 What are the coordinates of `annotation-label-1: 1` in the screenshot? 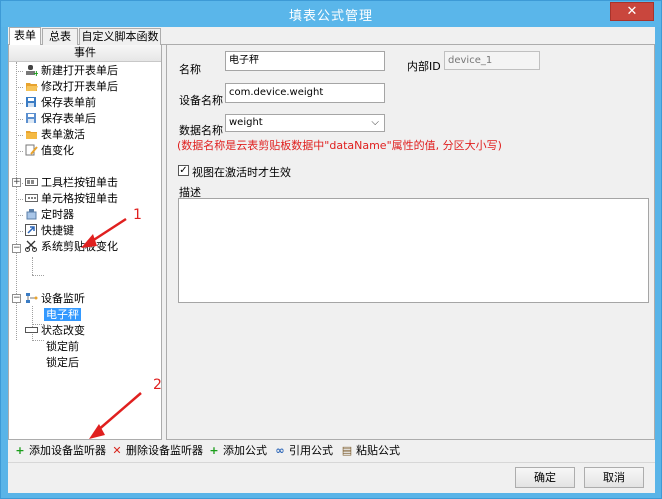 It's located at (137, 215).